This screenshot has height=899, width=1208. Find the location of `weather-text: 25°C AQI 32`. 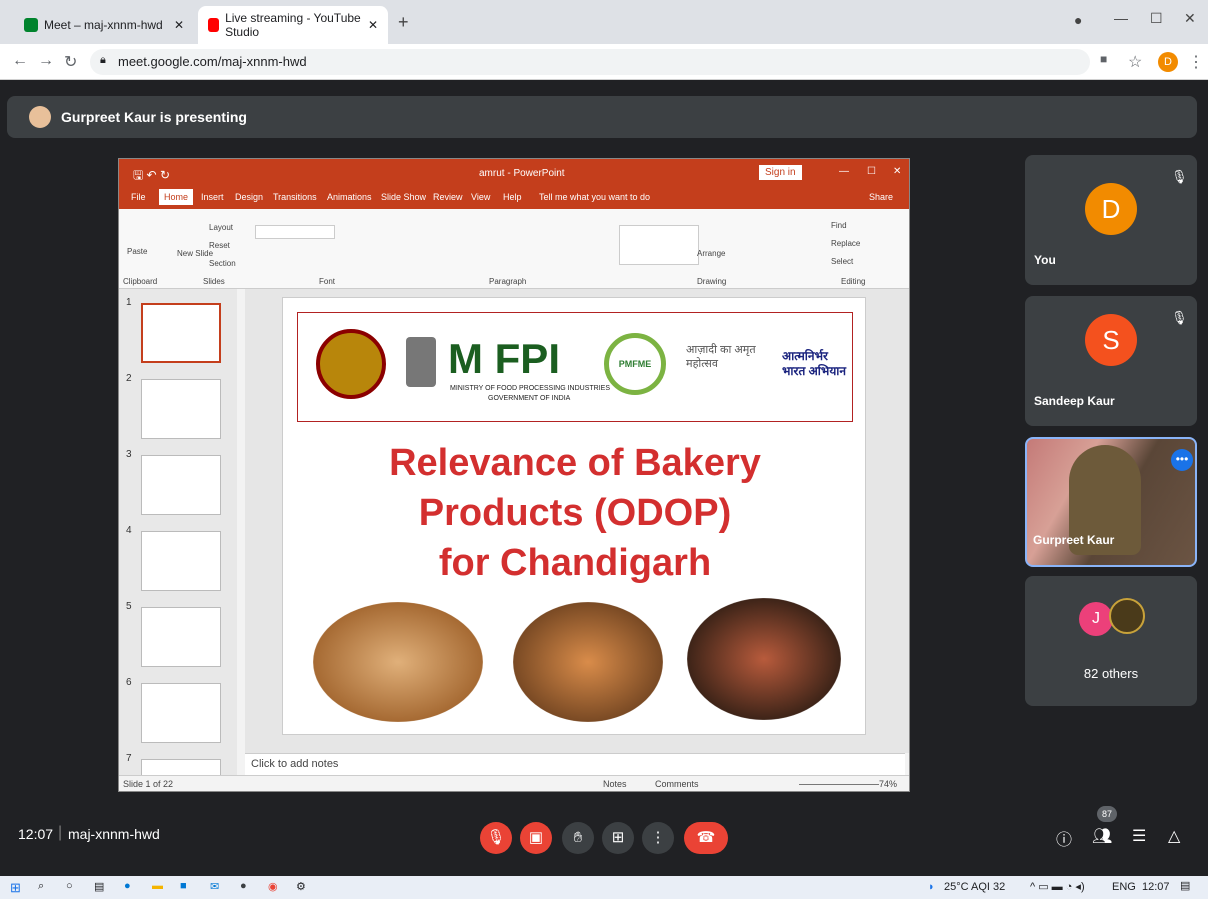

weather-text: 25°C AQI 32 is located at coordinates (974, 887).